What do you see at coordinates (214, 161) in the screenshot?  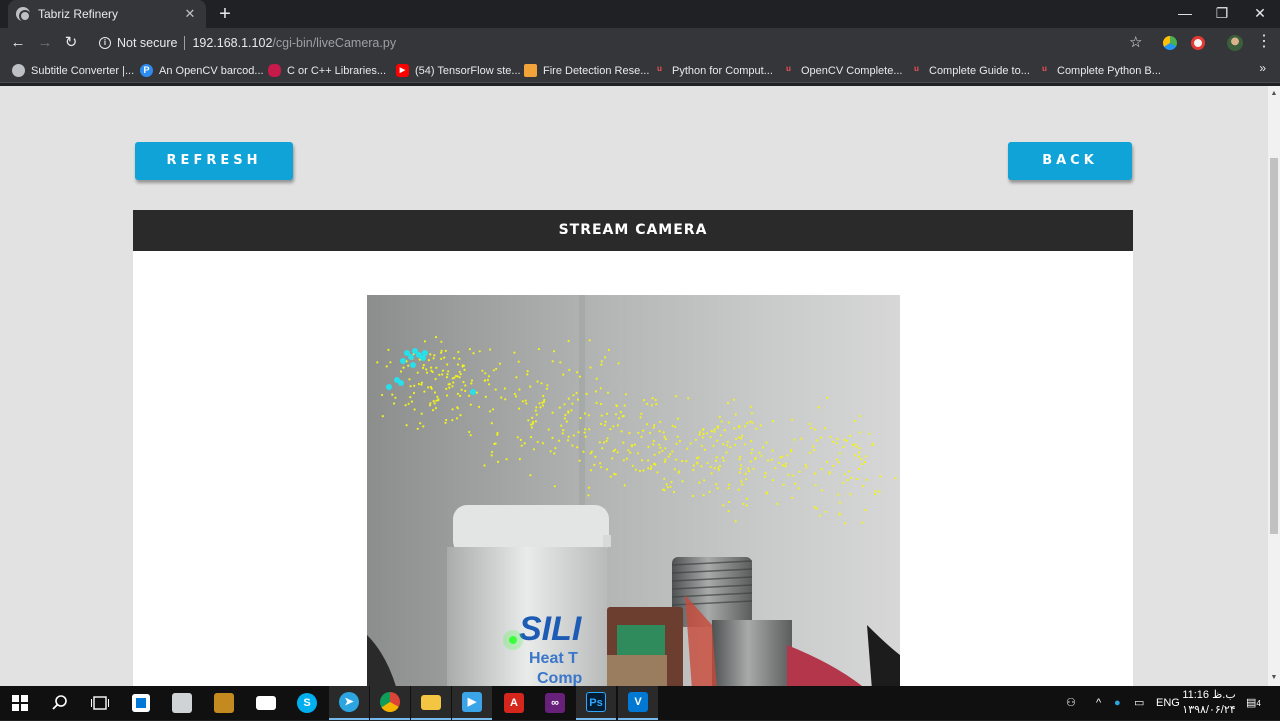 I see `refresh-button: REFRESH` at bounding box center [214, 161].